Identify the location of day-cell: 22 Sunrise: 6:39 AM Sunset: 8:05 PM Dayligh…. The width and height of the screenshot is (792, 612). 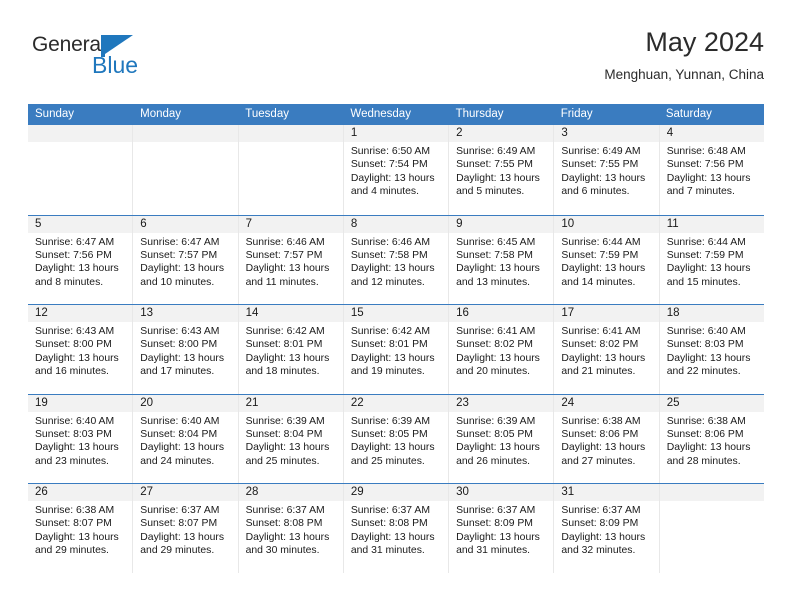
(395, 438).